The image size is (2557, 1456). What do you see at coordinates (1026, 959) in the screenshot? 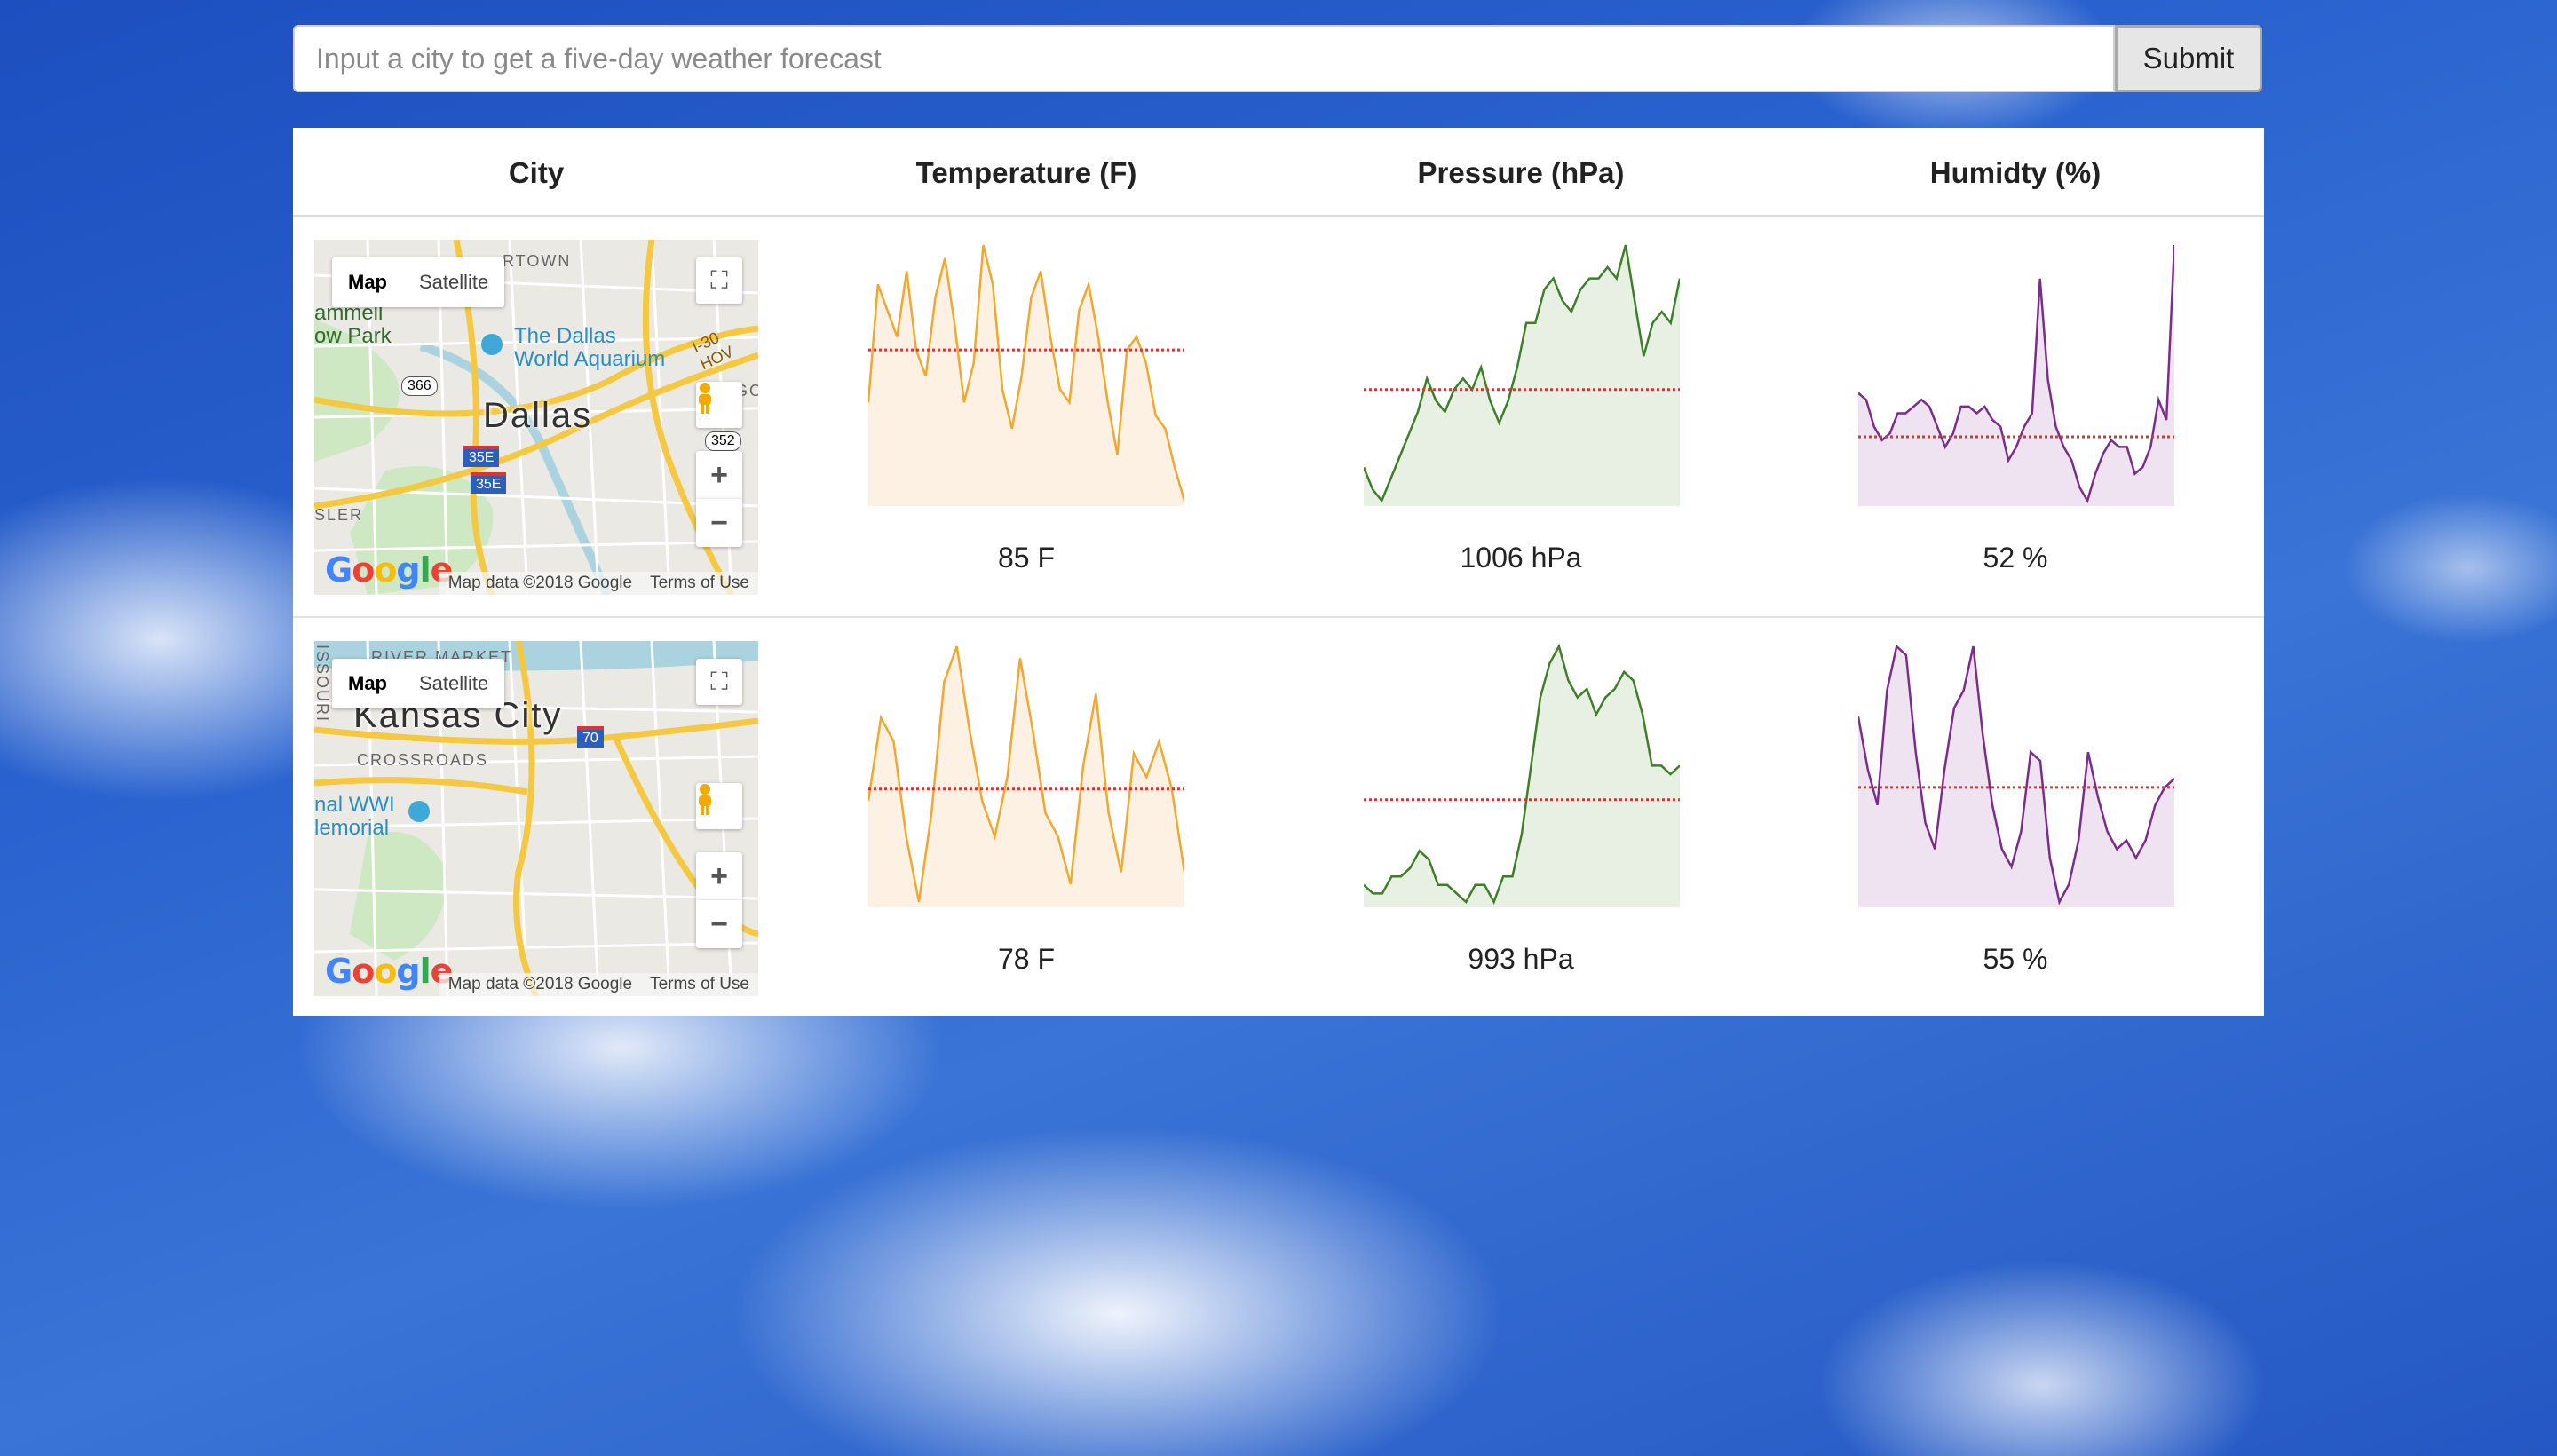
I see `temperature-value: 78 F` at bounding box center [1026, 959].